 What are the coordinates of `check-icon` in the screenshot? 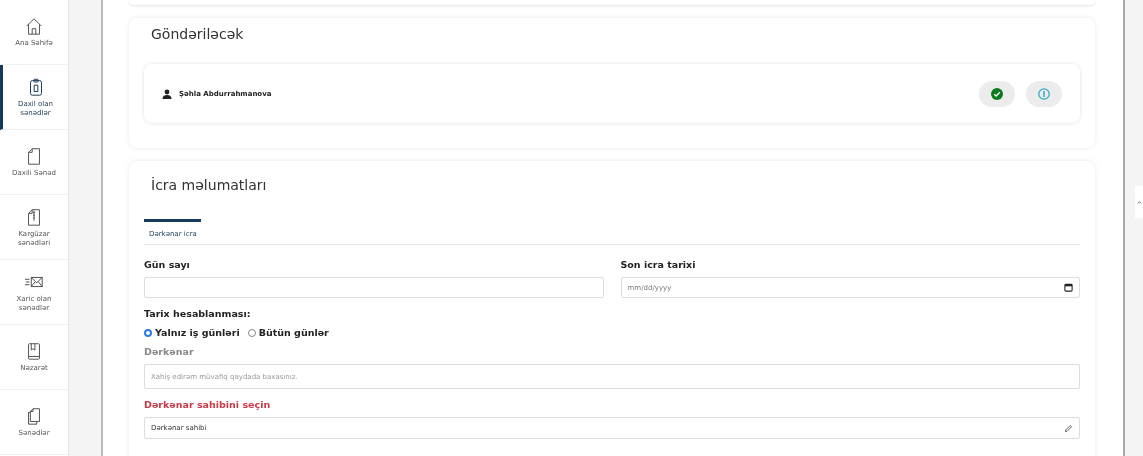 It's located at (997, 93).